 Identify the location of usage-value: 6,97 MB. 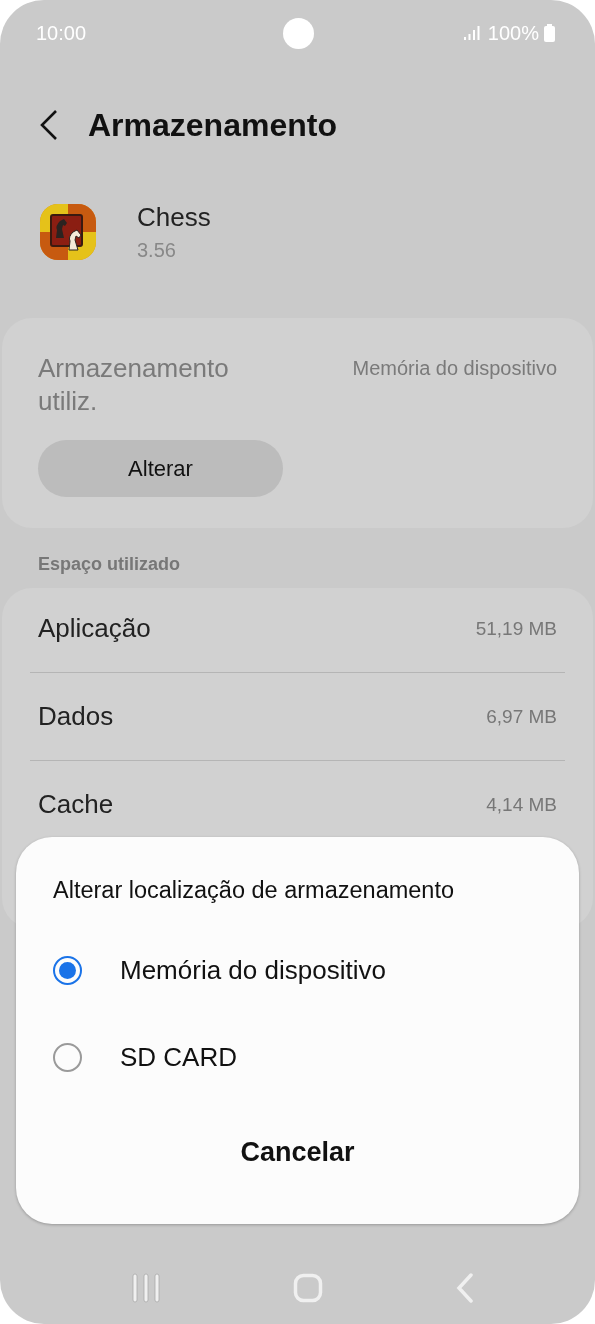
(521, 716).